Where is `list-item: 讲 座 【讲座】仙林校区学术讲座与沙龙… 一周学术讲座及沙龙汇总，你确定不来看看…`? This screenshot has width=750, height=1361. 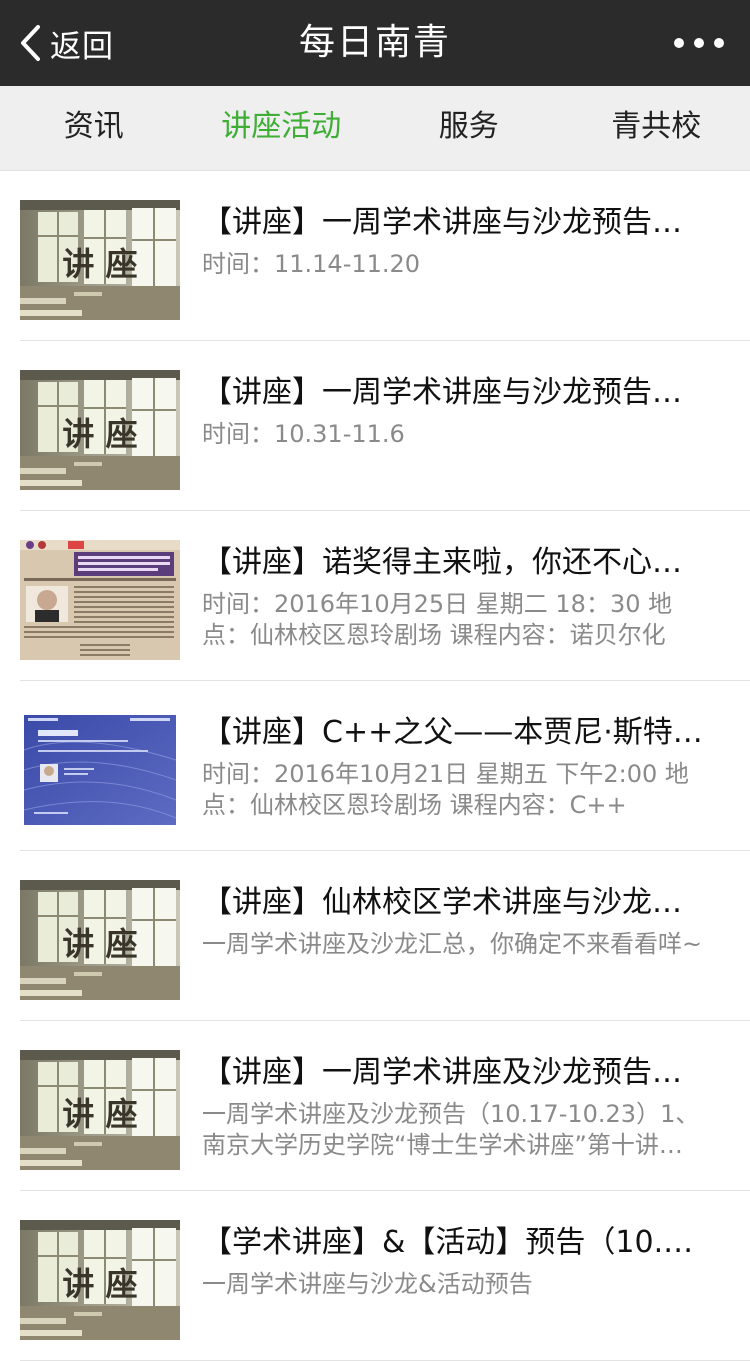
list-item: 讲 座 【讲座】仙林校区学术讲座与沙龙… 一周学术讲座及沙龙汇总，你确定不来看看… is located at coordinates (385, 936).